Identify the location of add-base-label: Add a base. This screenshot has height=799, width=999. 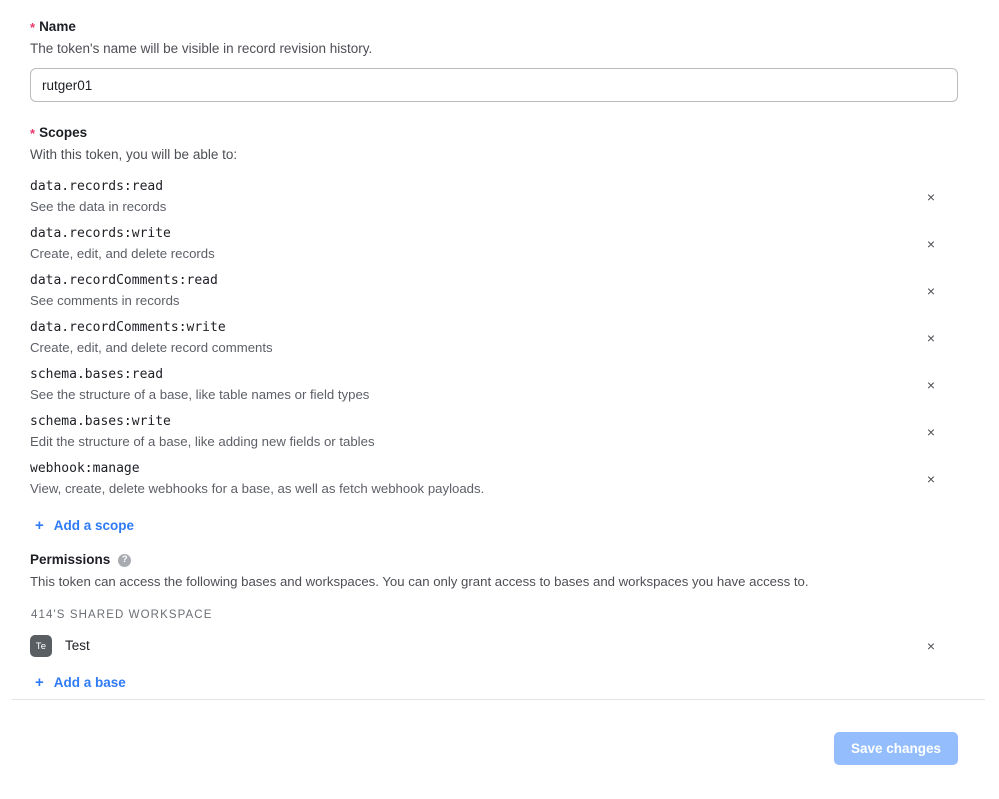
(89, 682).